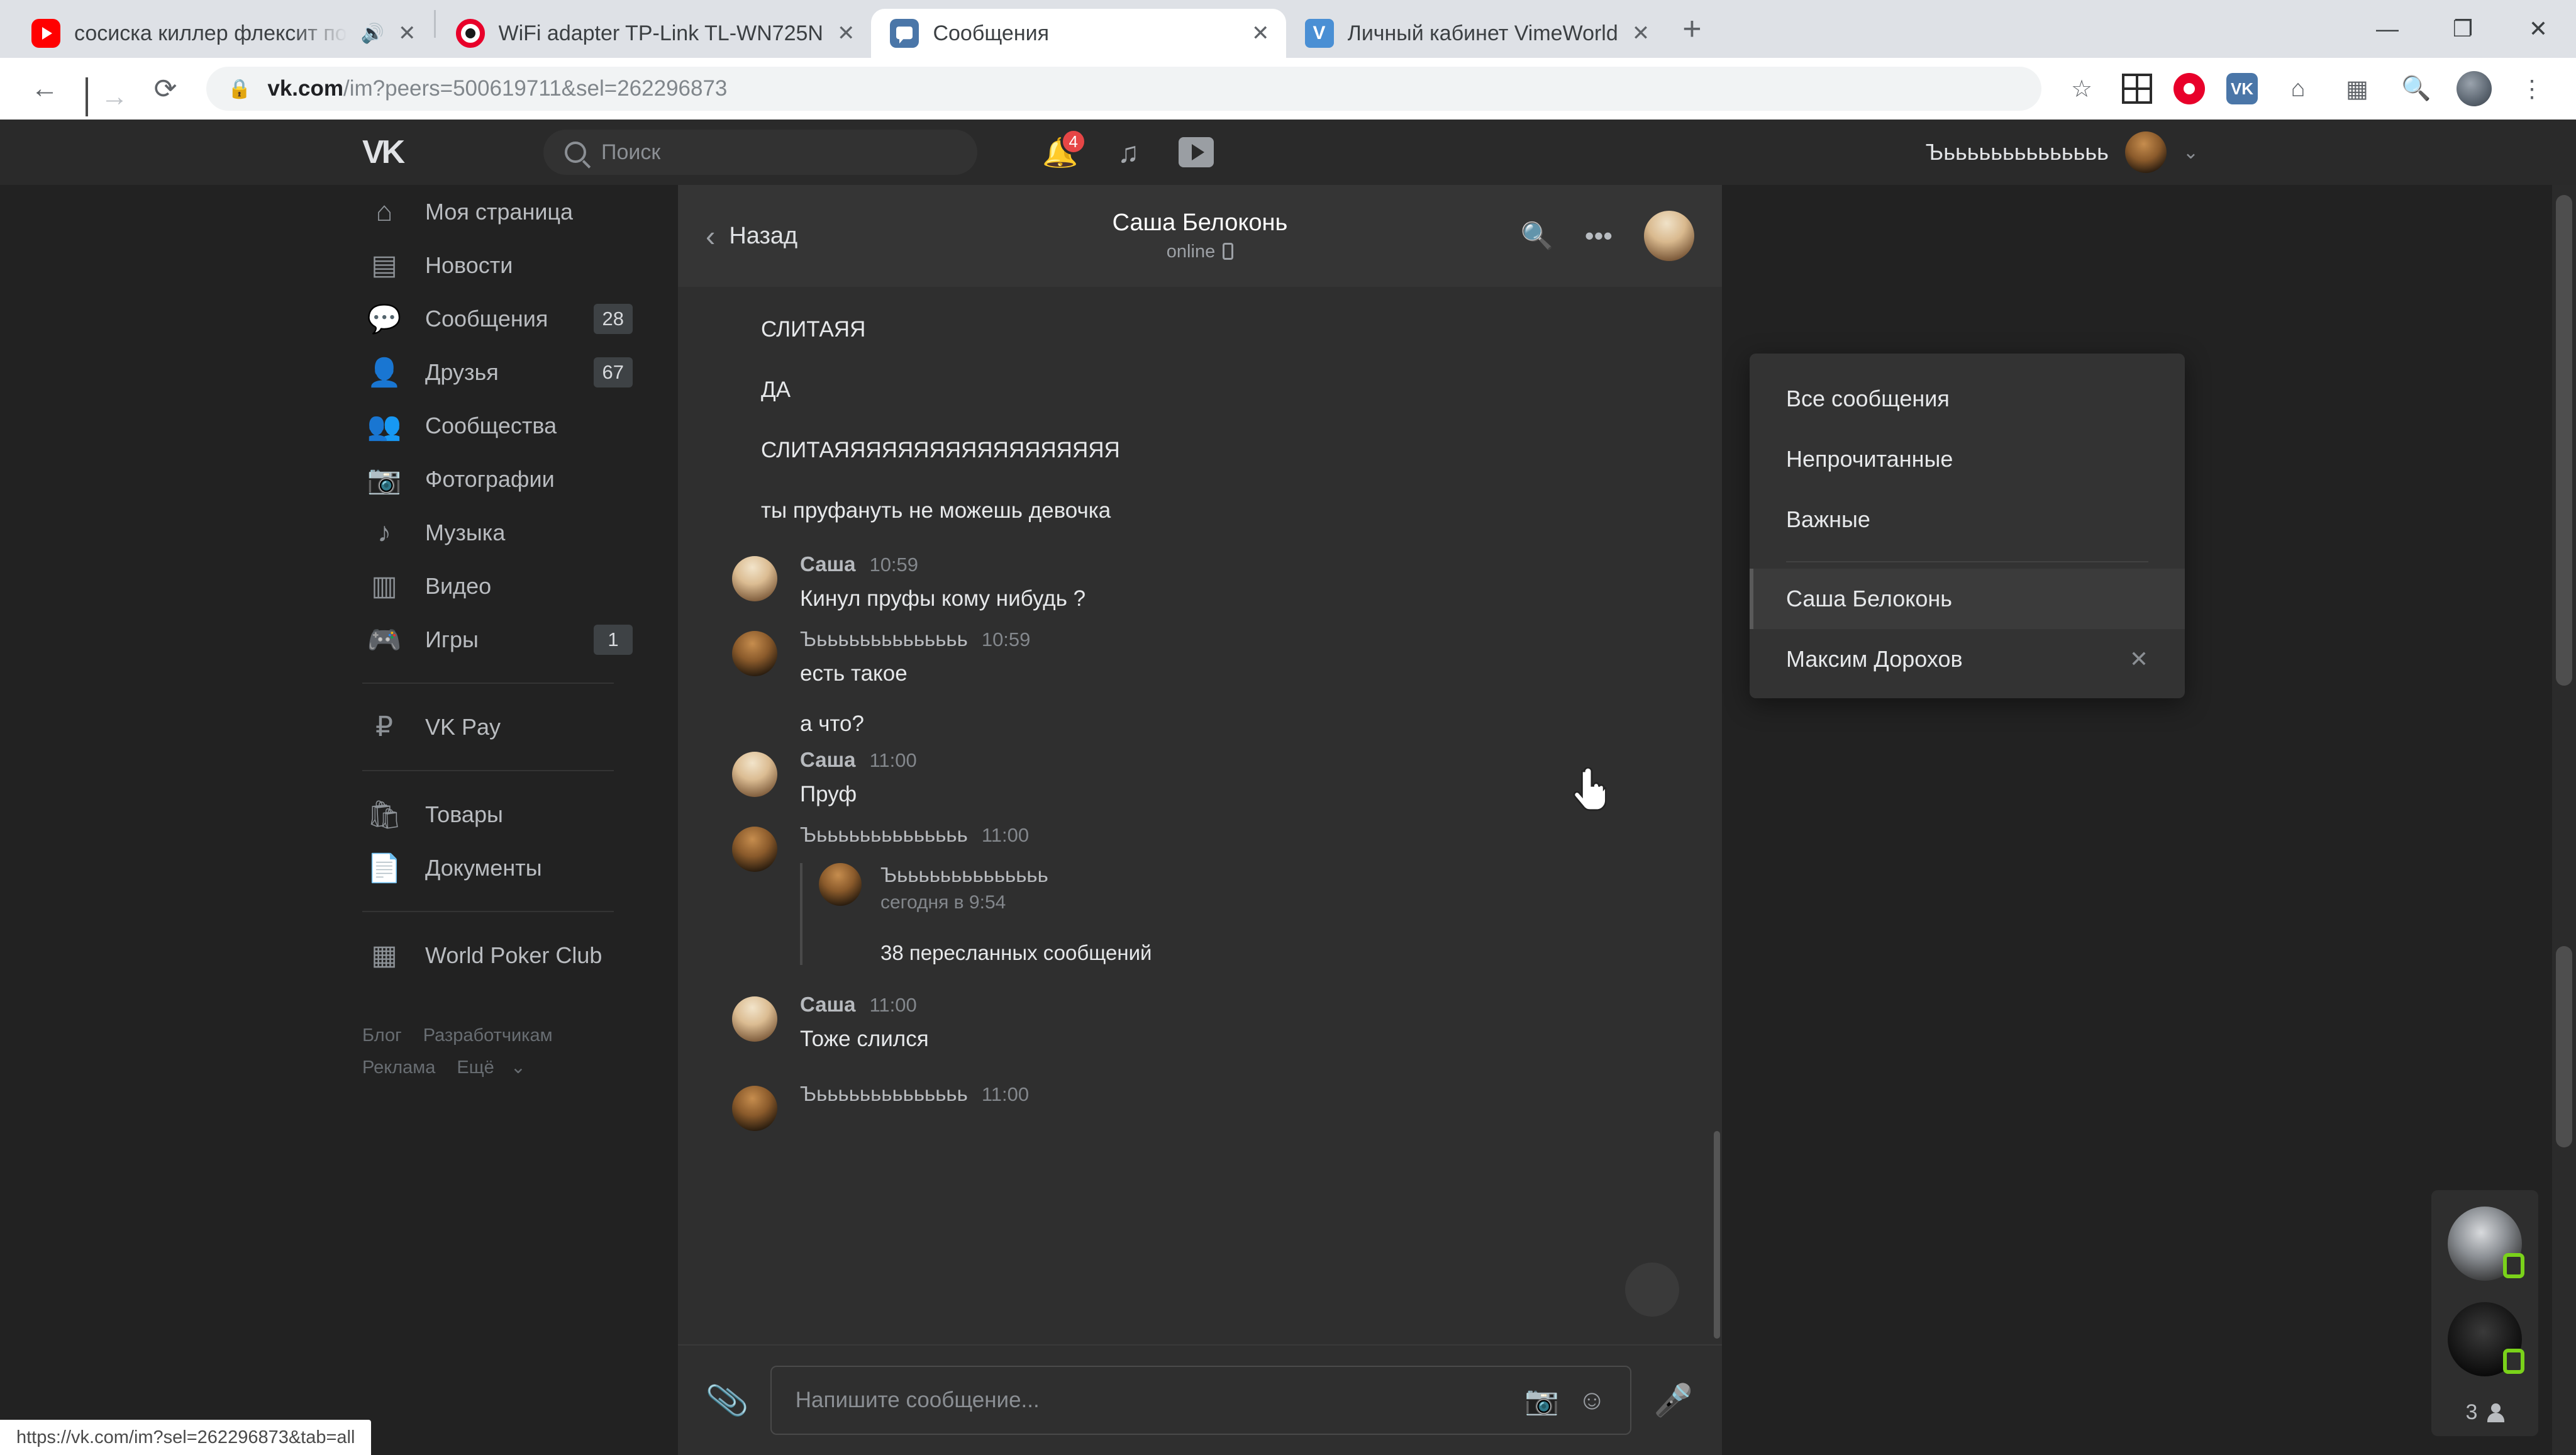 The height and width of the screenshot is (1455, 2576). What do you see at coordinates (1288, 152) in the screenshot?
I see `vk-top-header: VK Поиск 🔔 4 ♫ Ъьььььььььььььь ⌄` at bounding box center [1288, 152].